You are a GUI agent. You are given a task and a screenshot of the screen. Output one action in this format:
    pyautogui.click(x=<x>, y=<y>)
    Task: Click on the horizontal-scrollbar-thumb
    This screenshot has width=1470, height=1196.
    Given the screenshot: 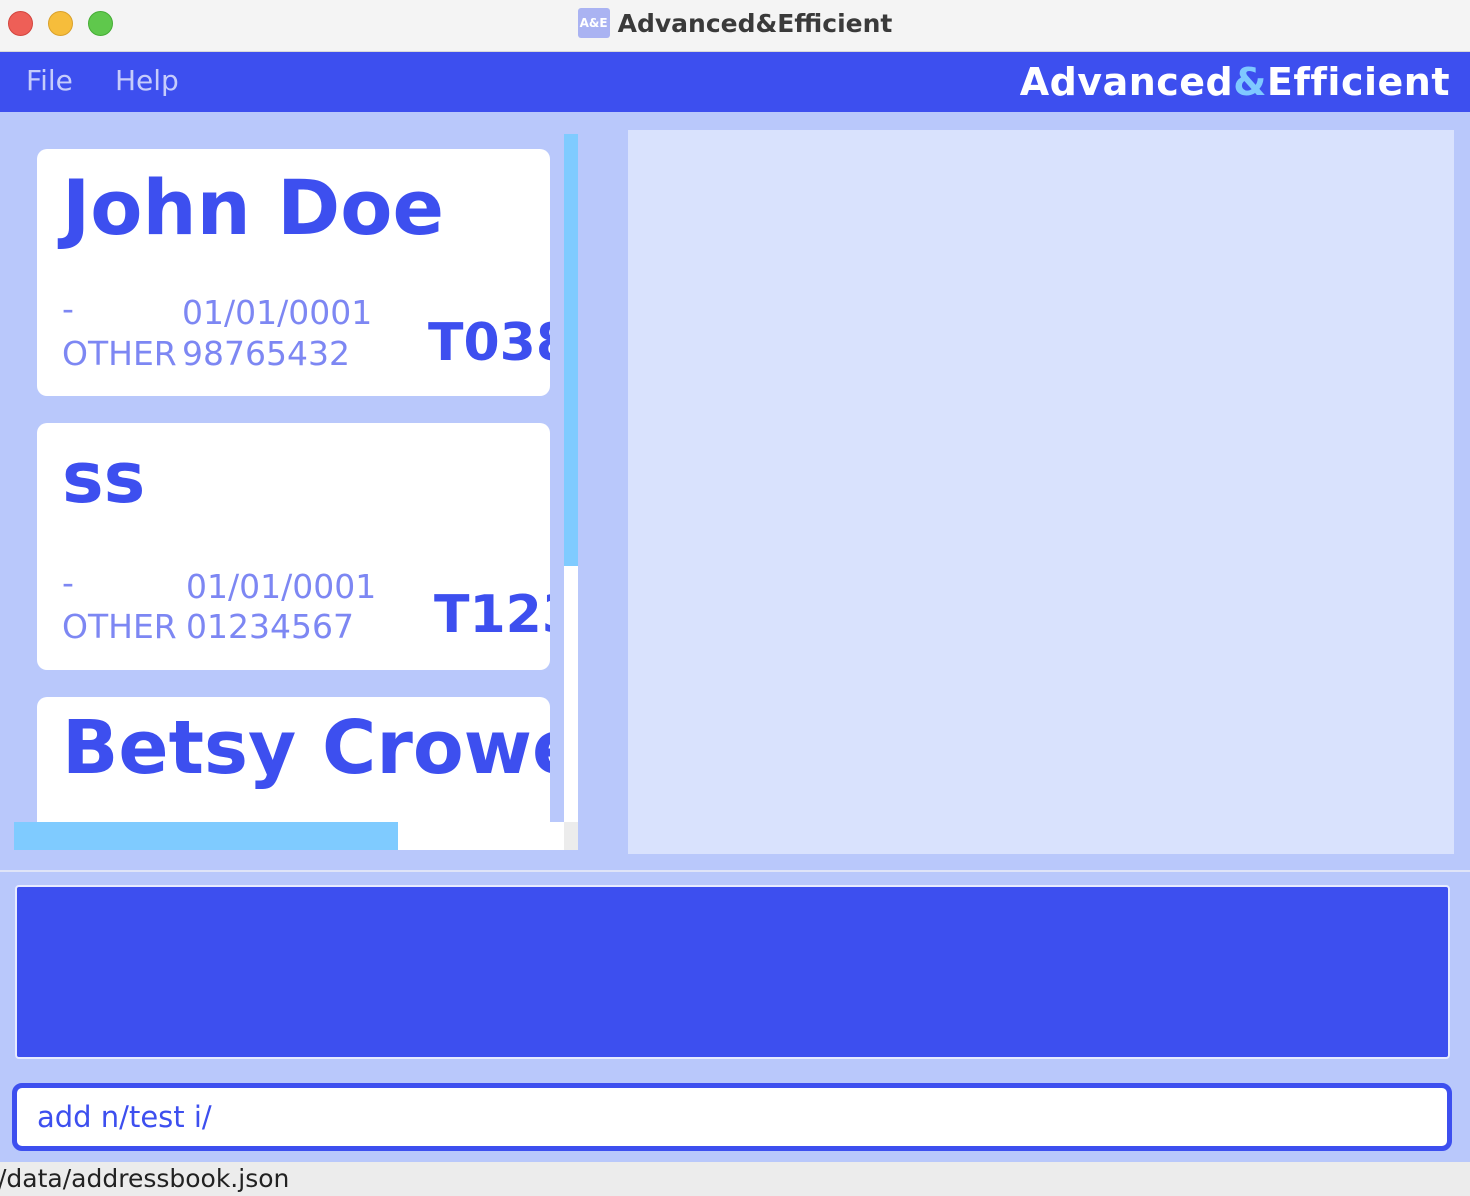 What is the action you would take?
    pyautogui.click(x=206, y=836)
    